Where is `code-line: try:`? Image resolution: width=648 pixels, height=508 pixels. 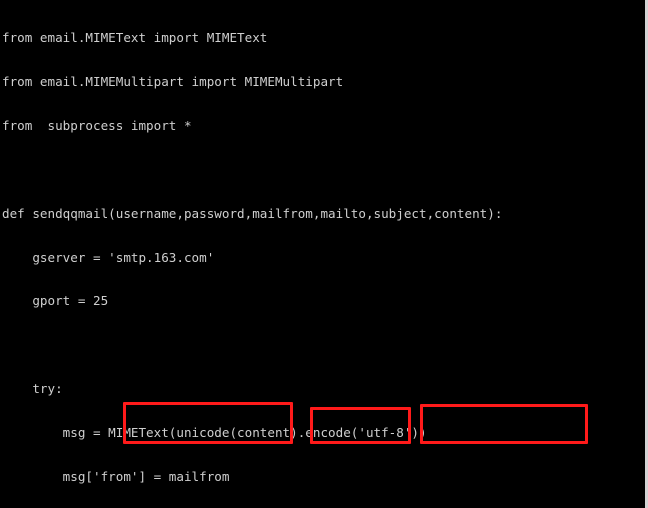 code-line: try: is located at coordinates (32, 389).